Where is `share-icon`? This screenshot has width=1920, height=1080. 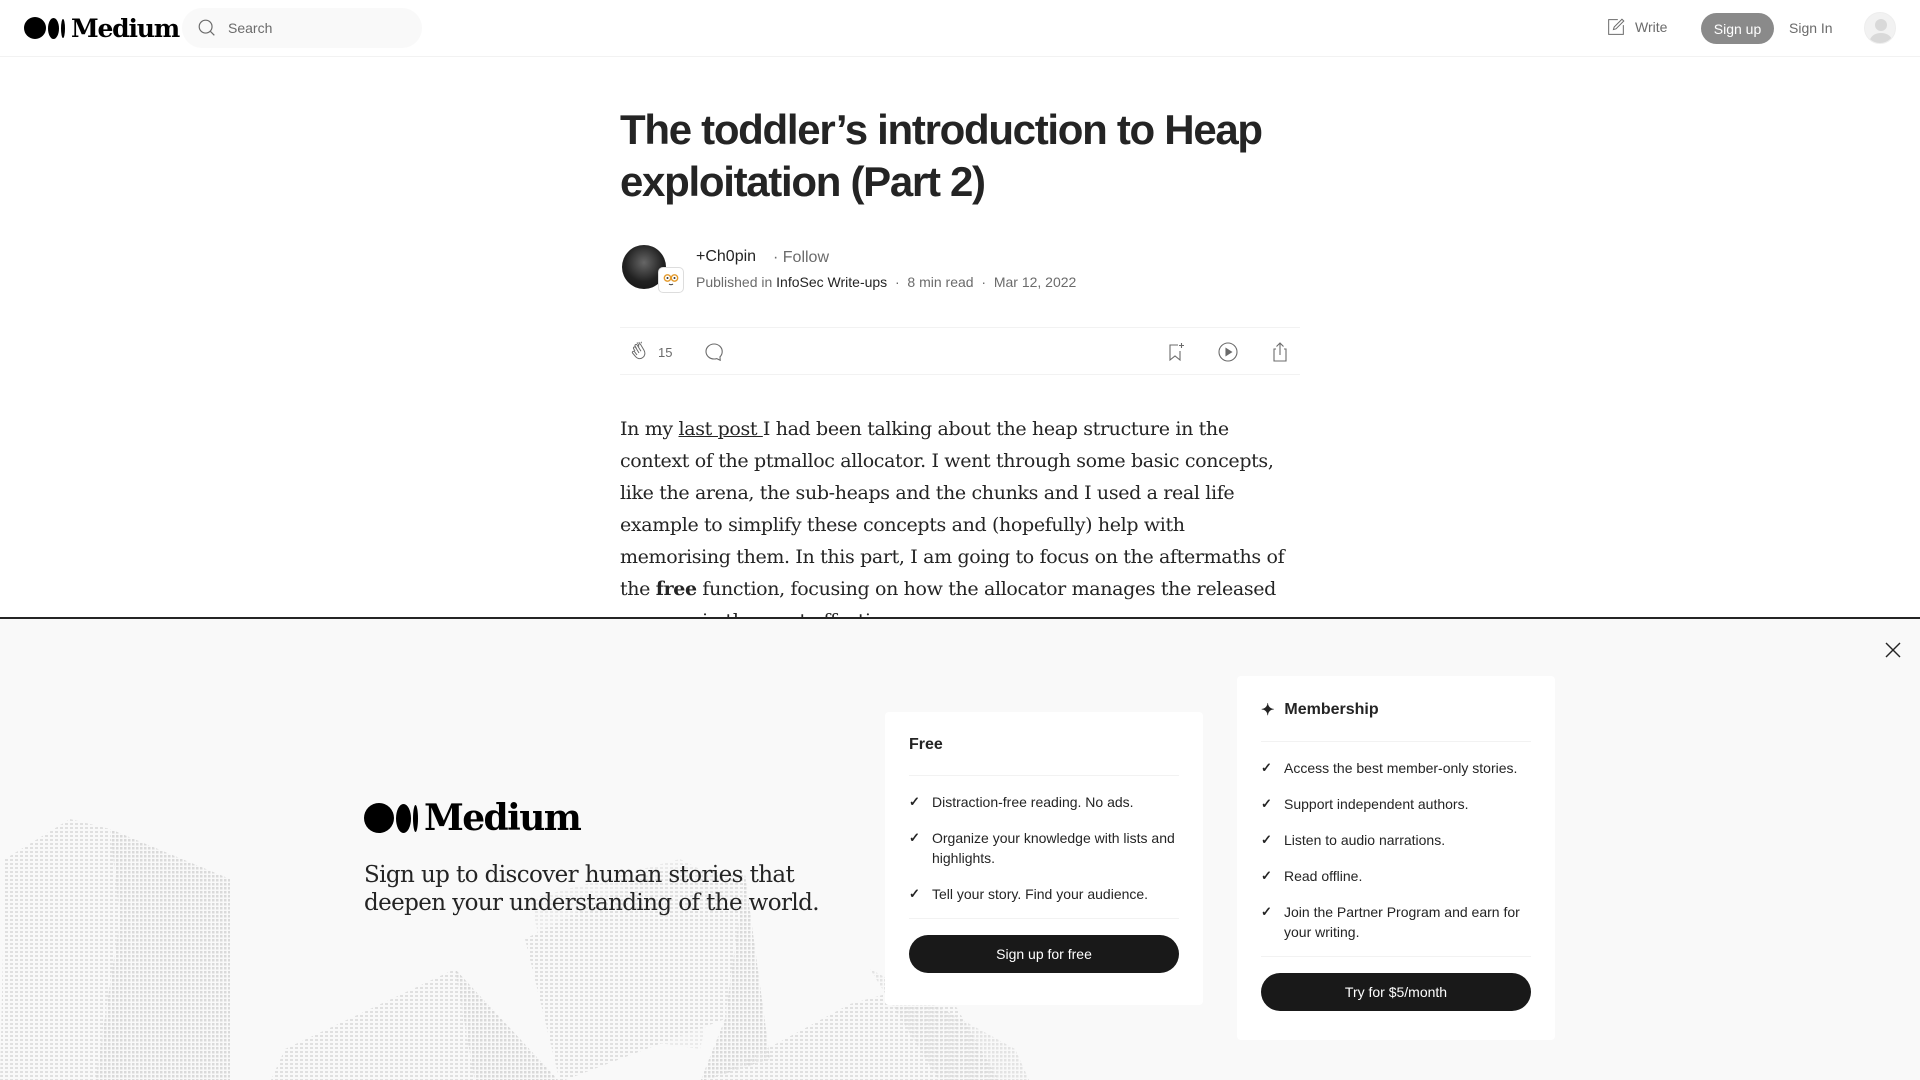
share-icon is located at coordinates (1280, 352).